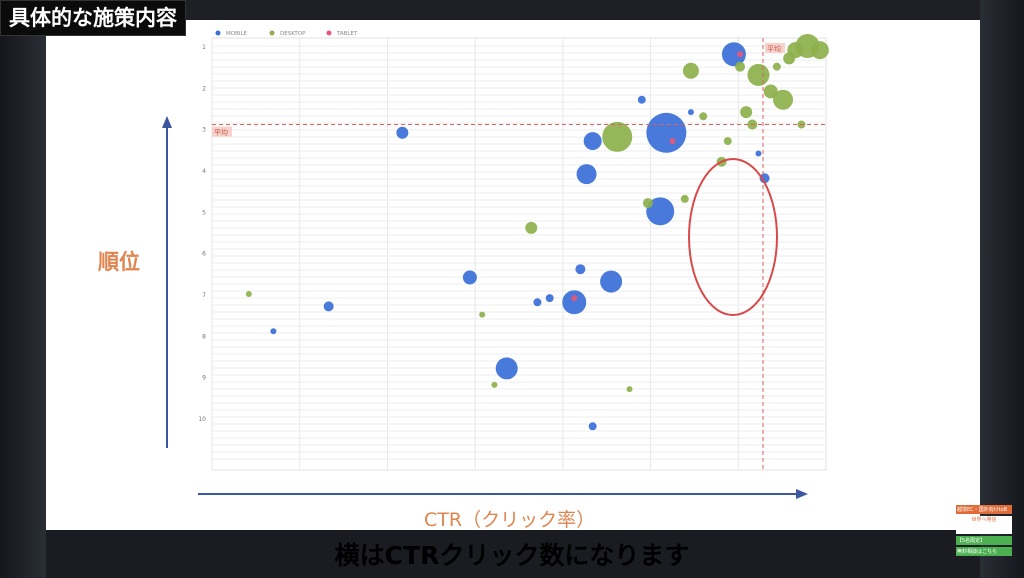 Image resolution: width=1024 pixels, height=578 pixels. Describe the element at coordinates (119, 262) in the screenshot. I see `y-axis-label: 順位` at that location.